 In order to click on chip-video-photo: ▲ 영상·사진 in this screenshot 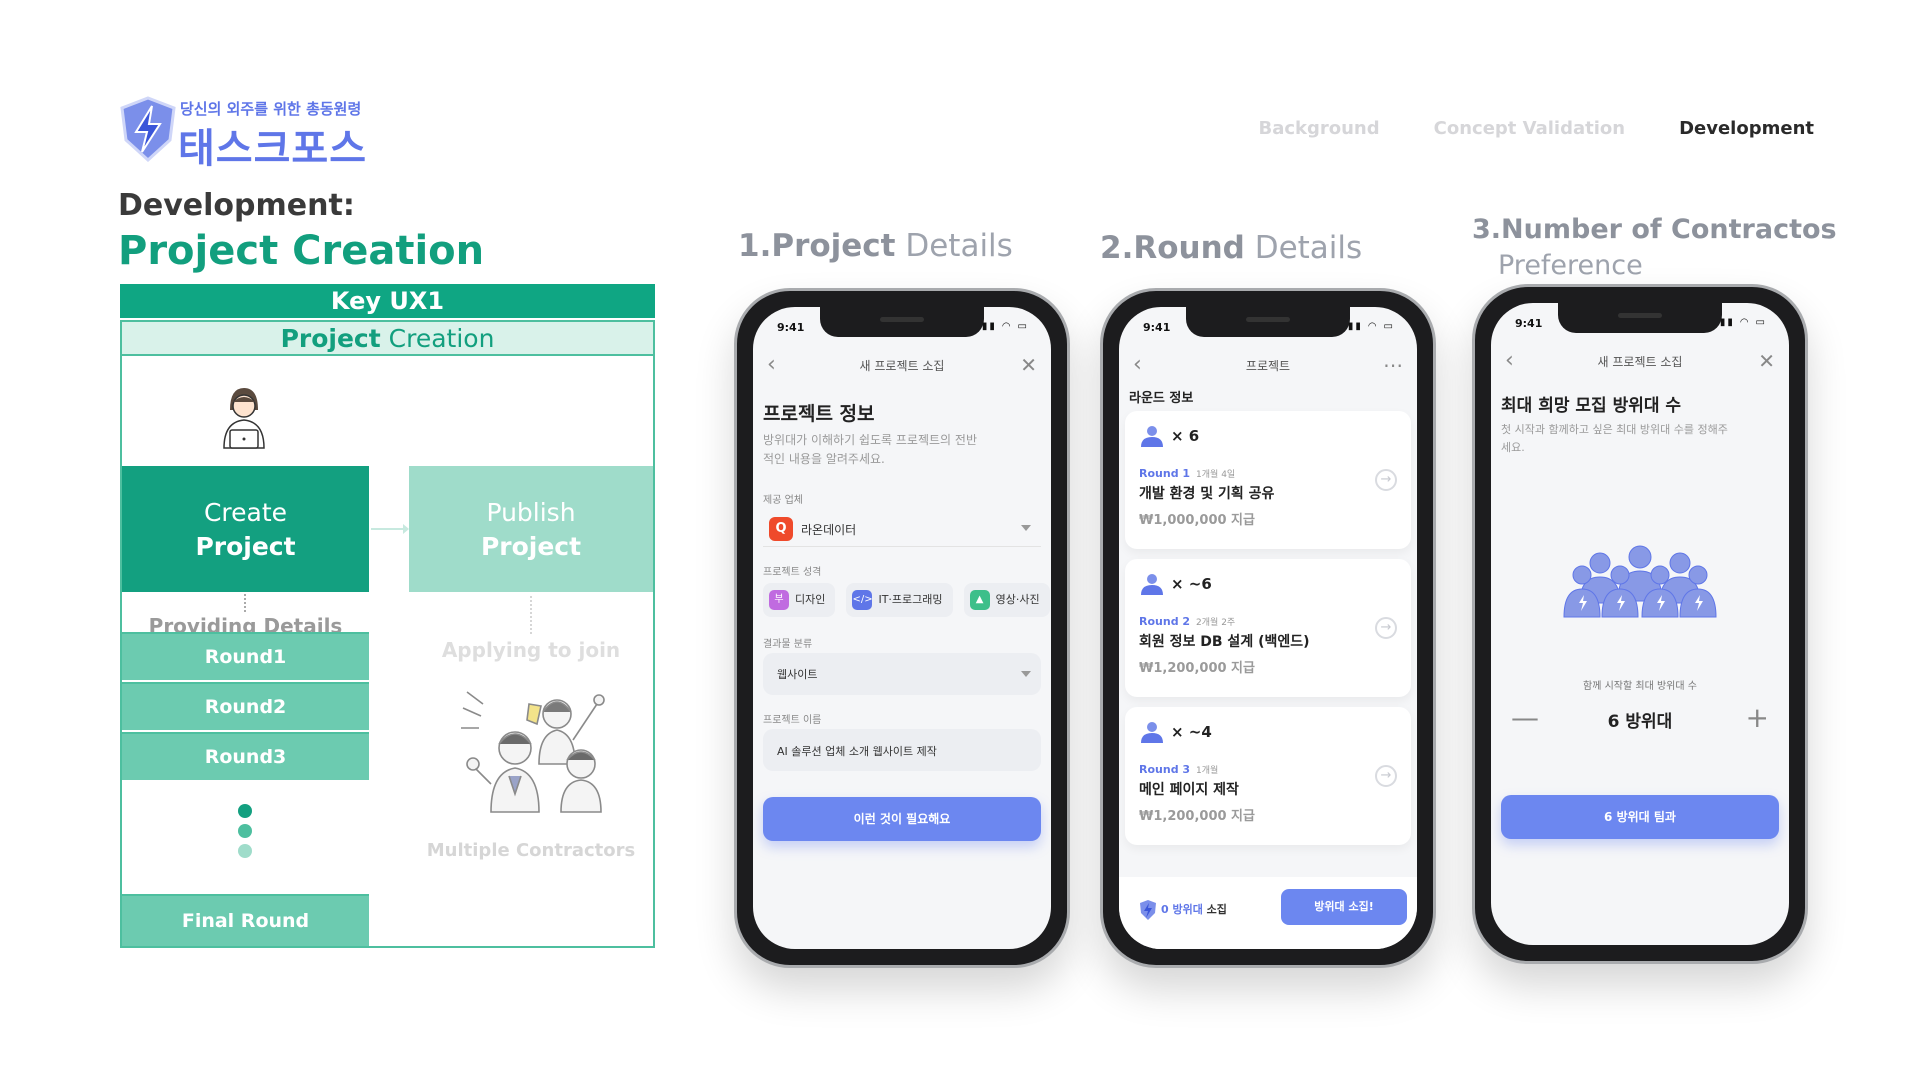, I will do `click(1006, 600)`.